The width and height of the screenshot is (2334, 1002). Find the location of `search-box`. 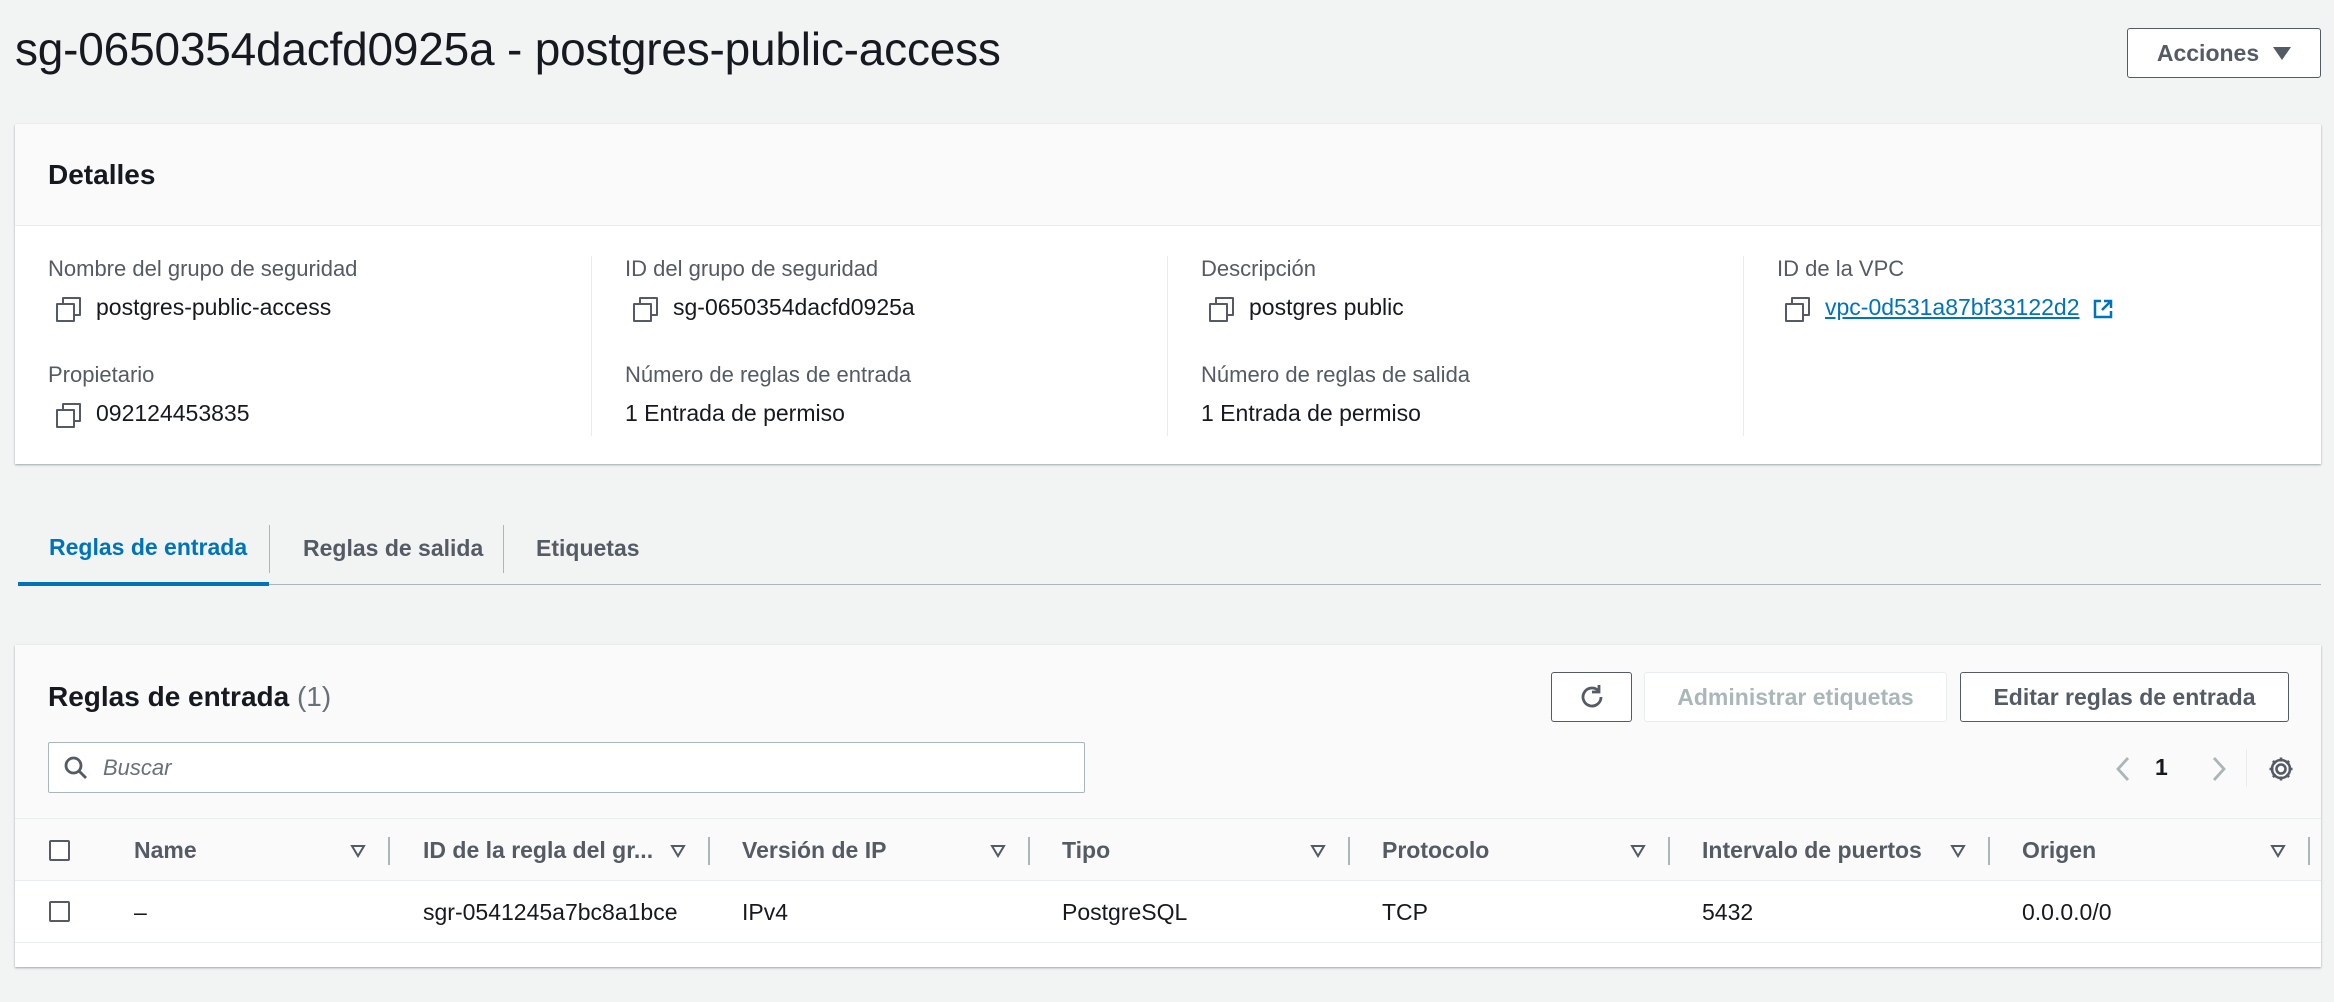

search-box is located at coordinates (566, 767).